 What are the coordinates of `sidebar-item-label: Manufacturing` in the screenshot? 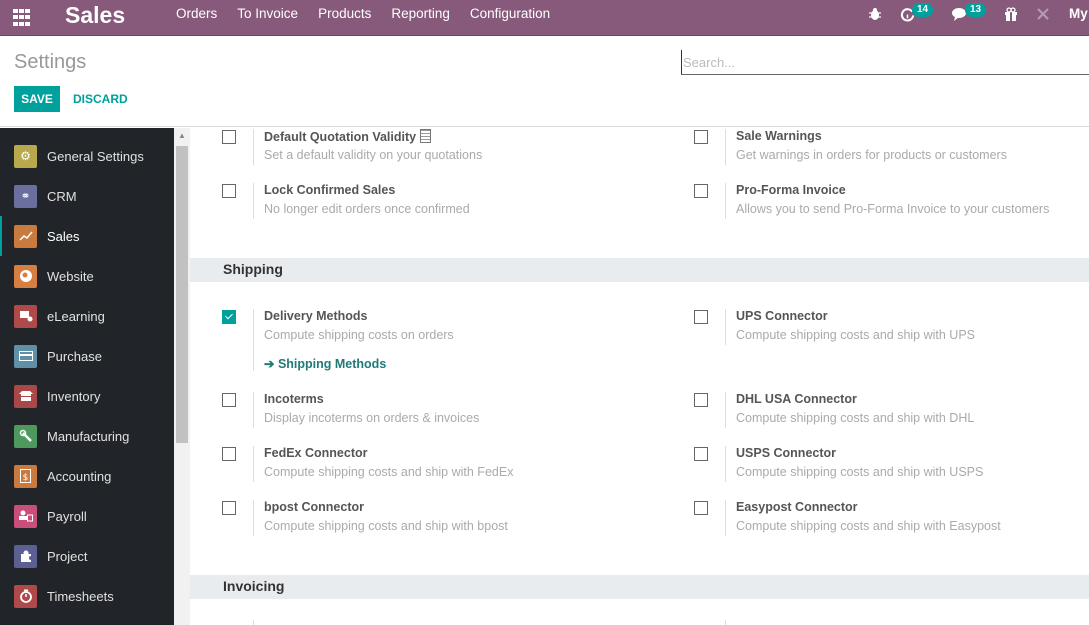 It's located at (88, 436).